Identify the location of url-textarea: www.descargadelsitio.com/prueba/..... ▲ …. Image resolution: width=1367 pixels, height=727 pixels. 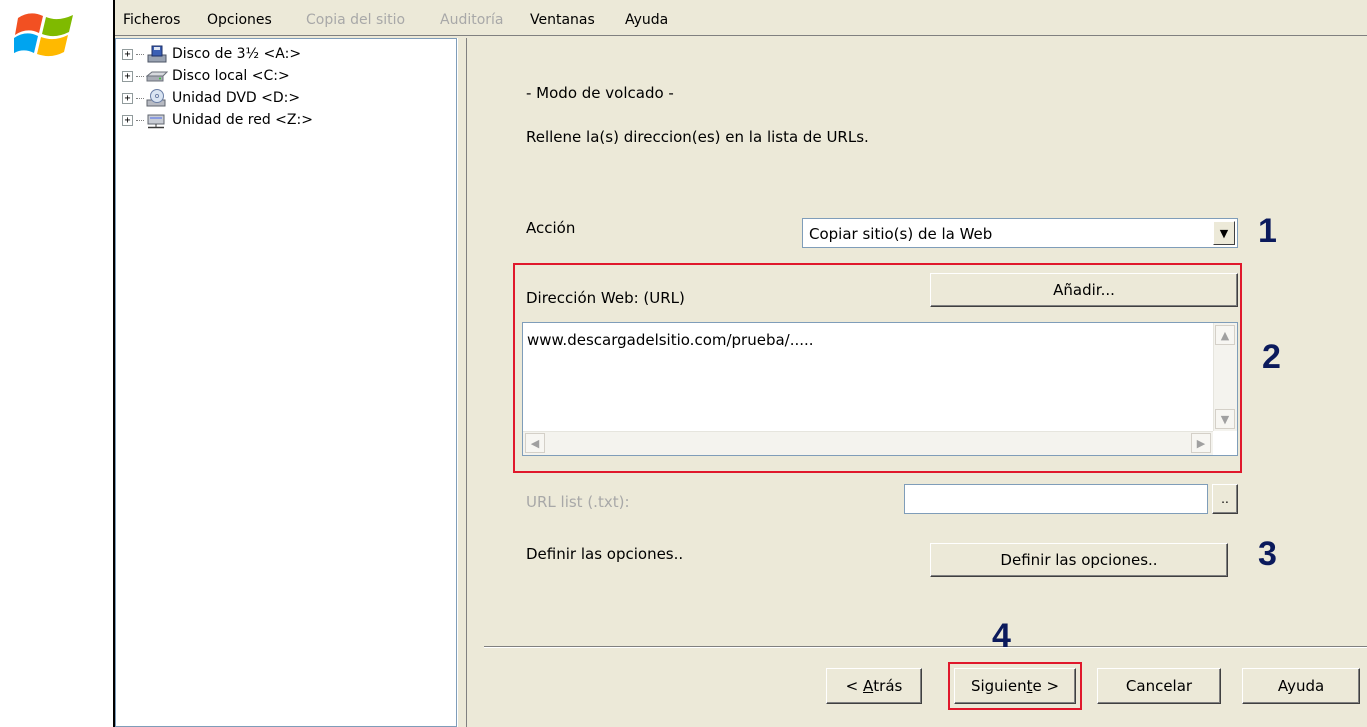
(880, 389).